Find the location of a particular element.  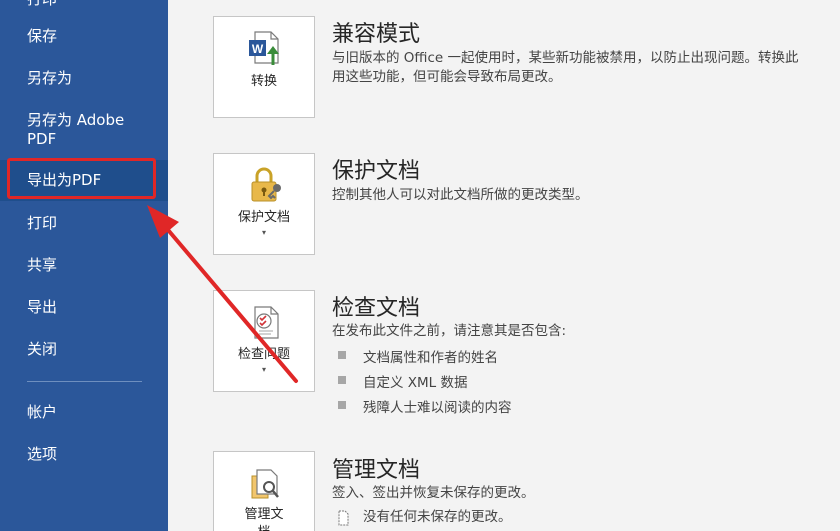

check-for-issues-label: 检查问题 is located at coordinates (263, 354).